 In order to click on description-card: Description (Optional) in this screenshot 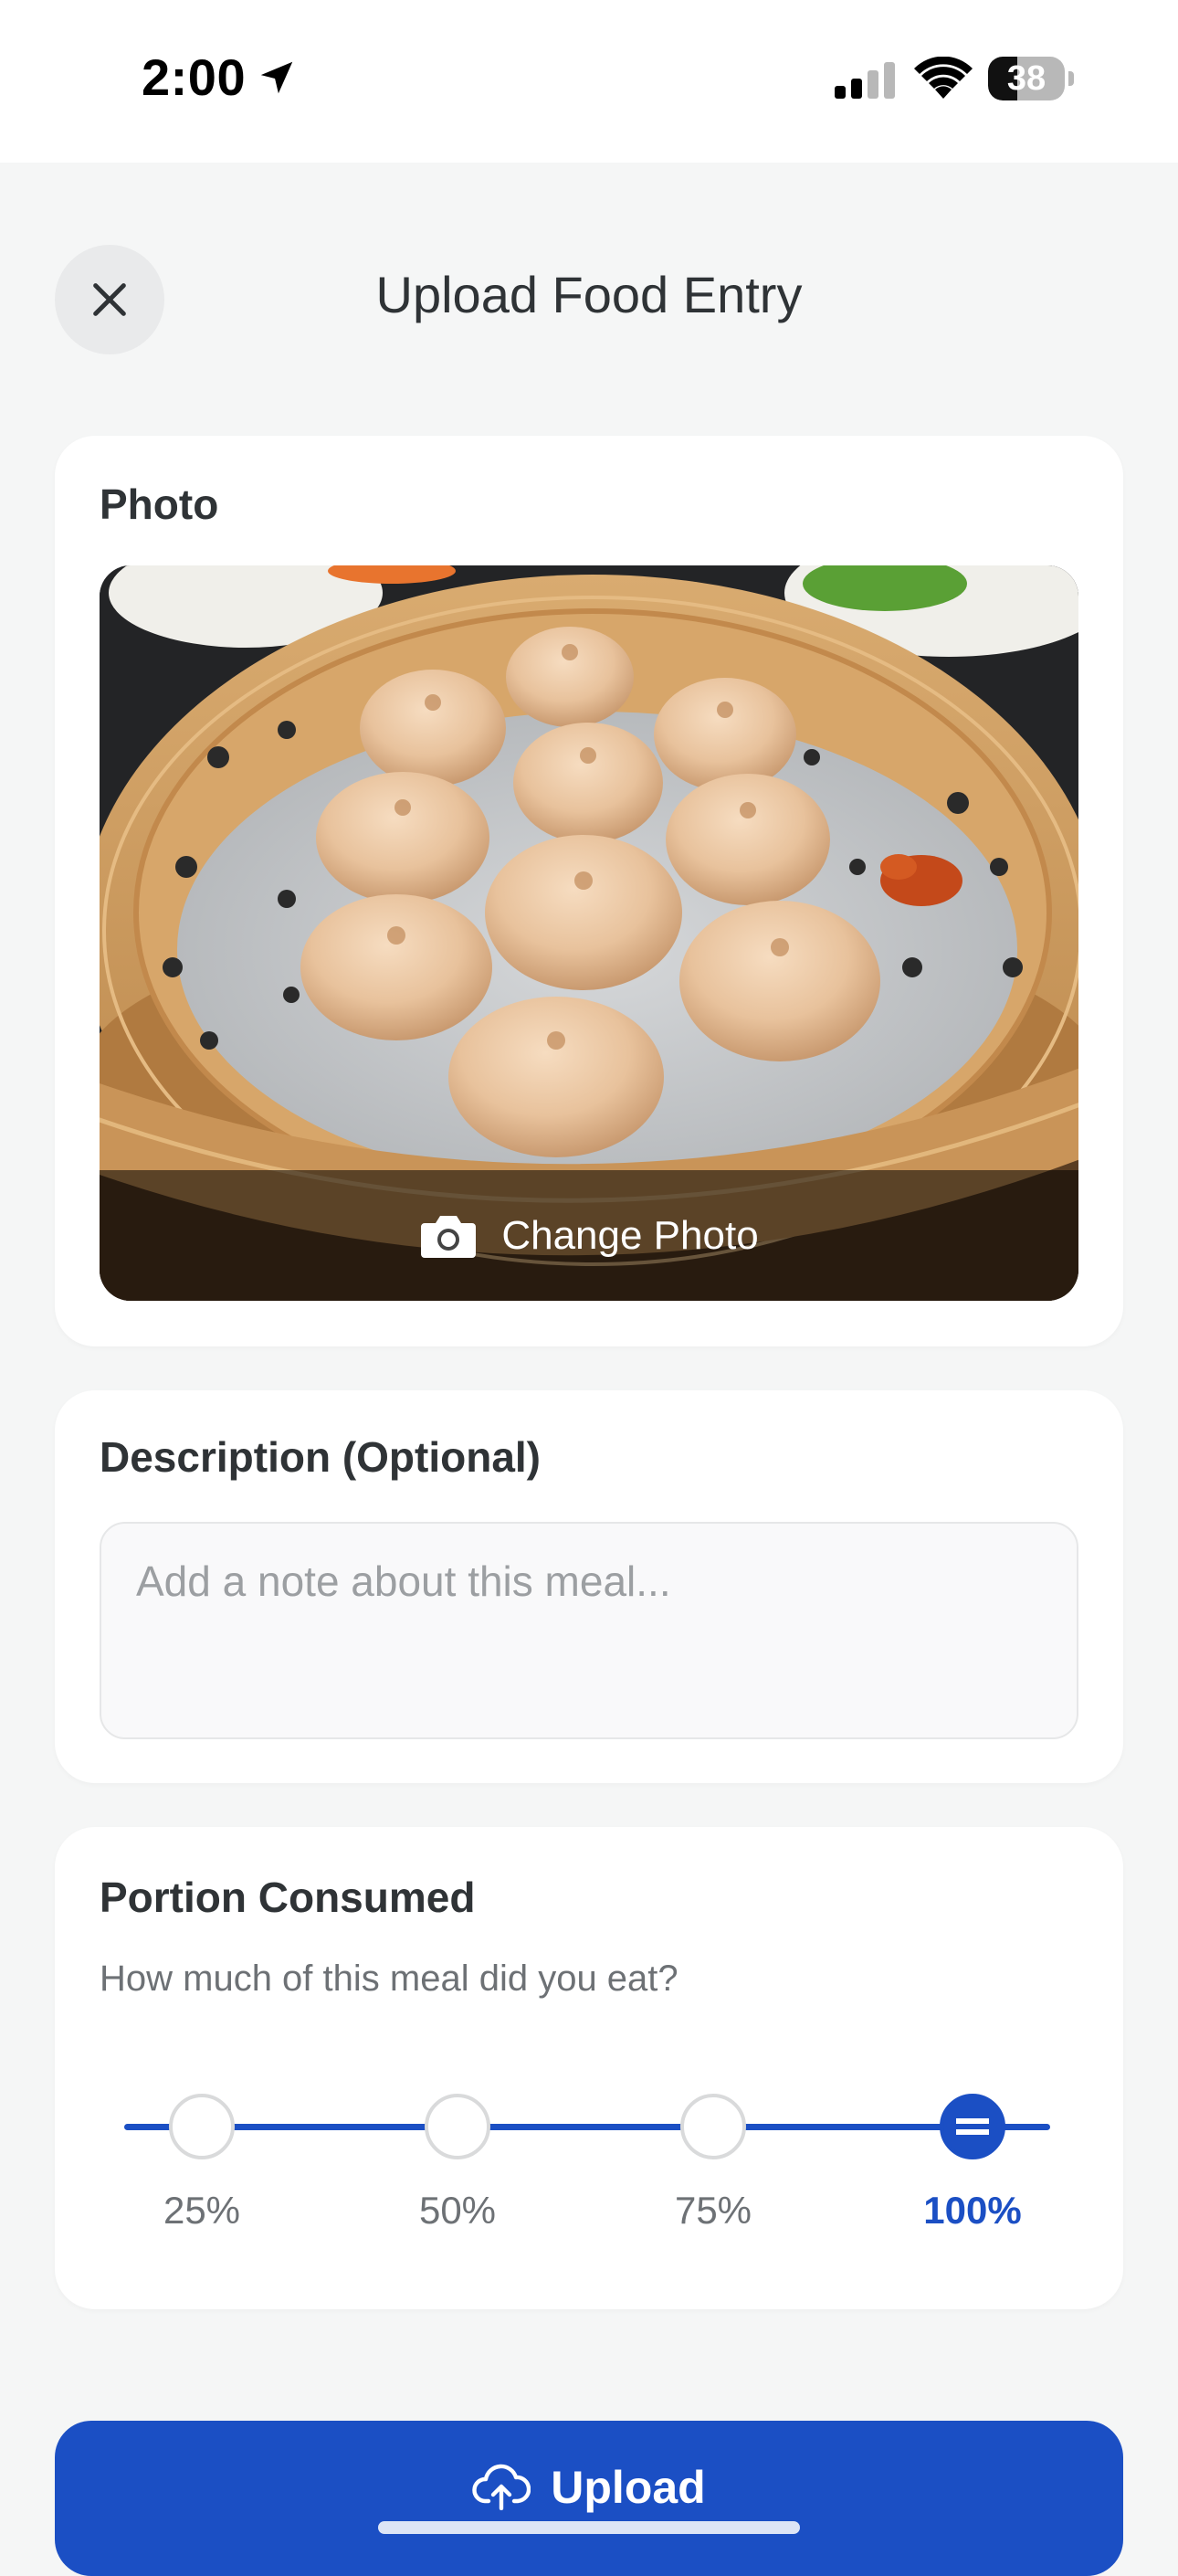, I will do `click(589, 1587)`.